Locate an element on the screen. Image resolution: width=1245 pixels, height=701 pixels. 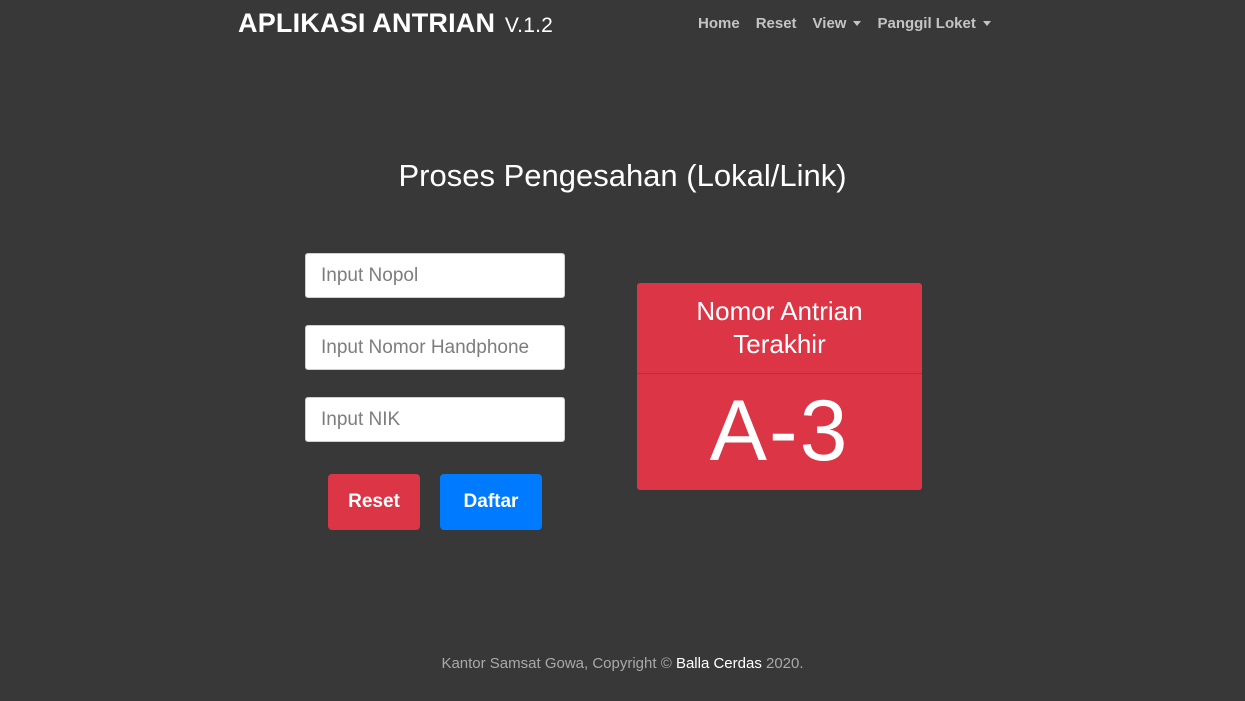
page-title: Proses Pengesahan (Lokal/Link) is located at coordinates (622, 175).